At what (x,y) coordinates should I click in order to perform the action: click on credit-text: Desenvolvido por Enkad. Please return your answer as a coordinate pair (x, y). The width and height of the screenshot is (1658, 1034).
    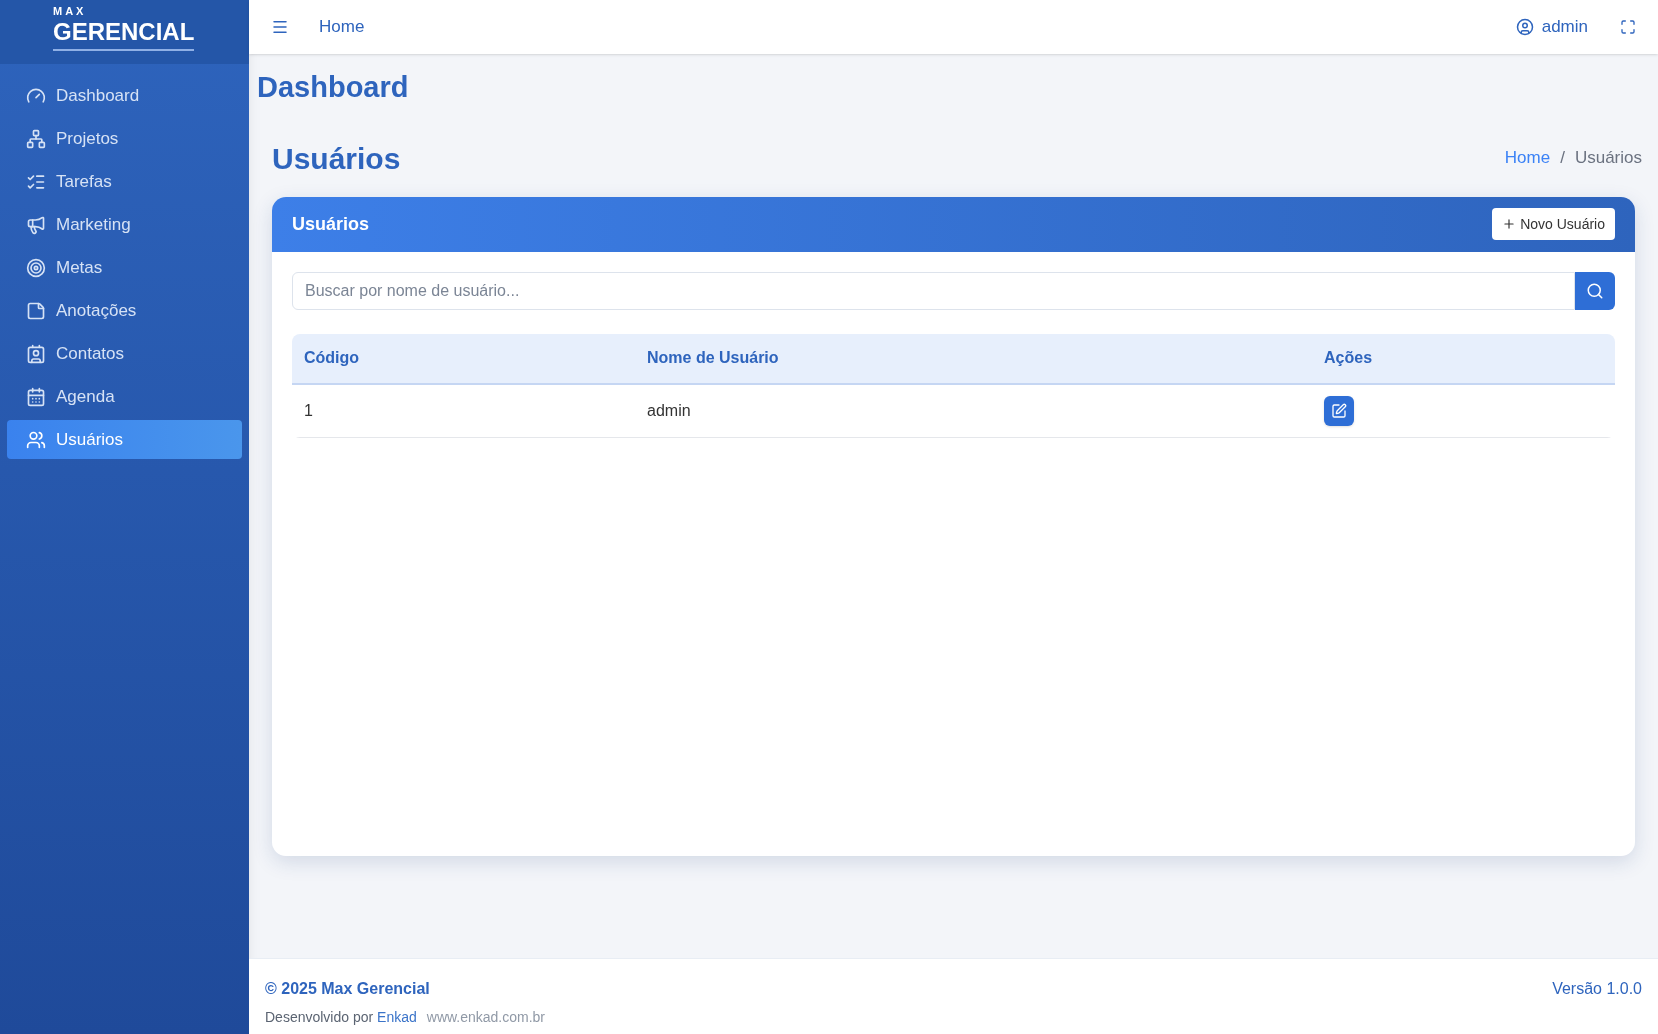
    Looking at the image, I should click on (341, 1017).